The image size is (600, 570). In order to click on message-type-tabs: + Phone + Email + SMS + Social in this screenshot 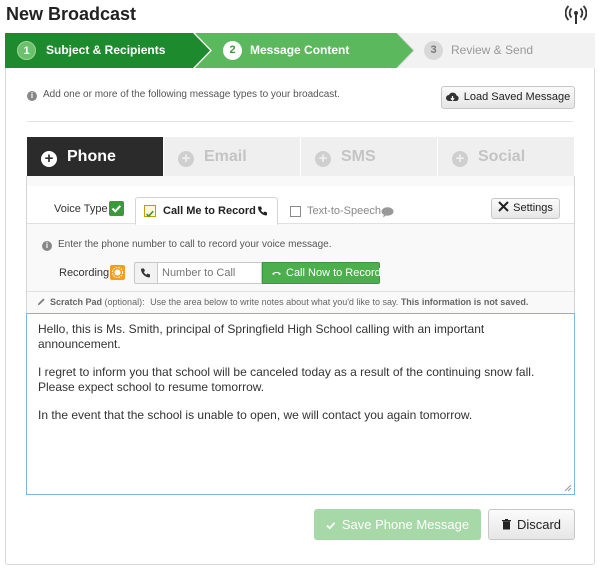, I will do `click(300, 156)`.